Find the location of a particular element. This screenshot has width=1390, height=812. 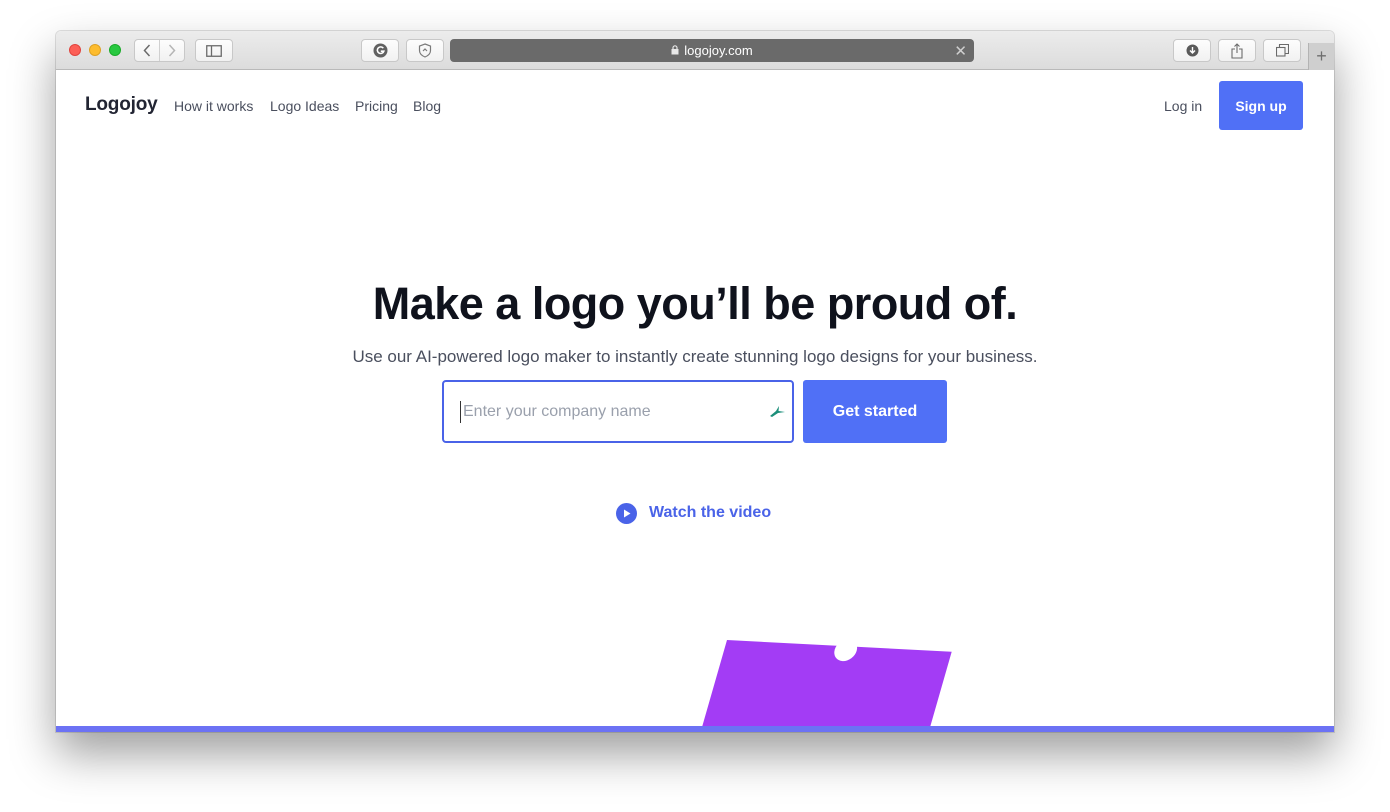

share-icon is located at coordinates (1237, 50).